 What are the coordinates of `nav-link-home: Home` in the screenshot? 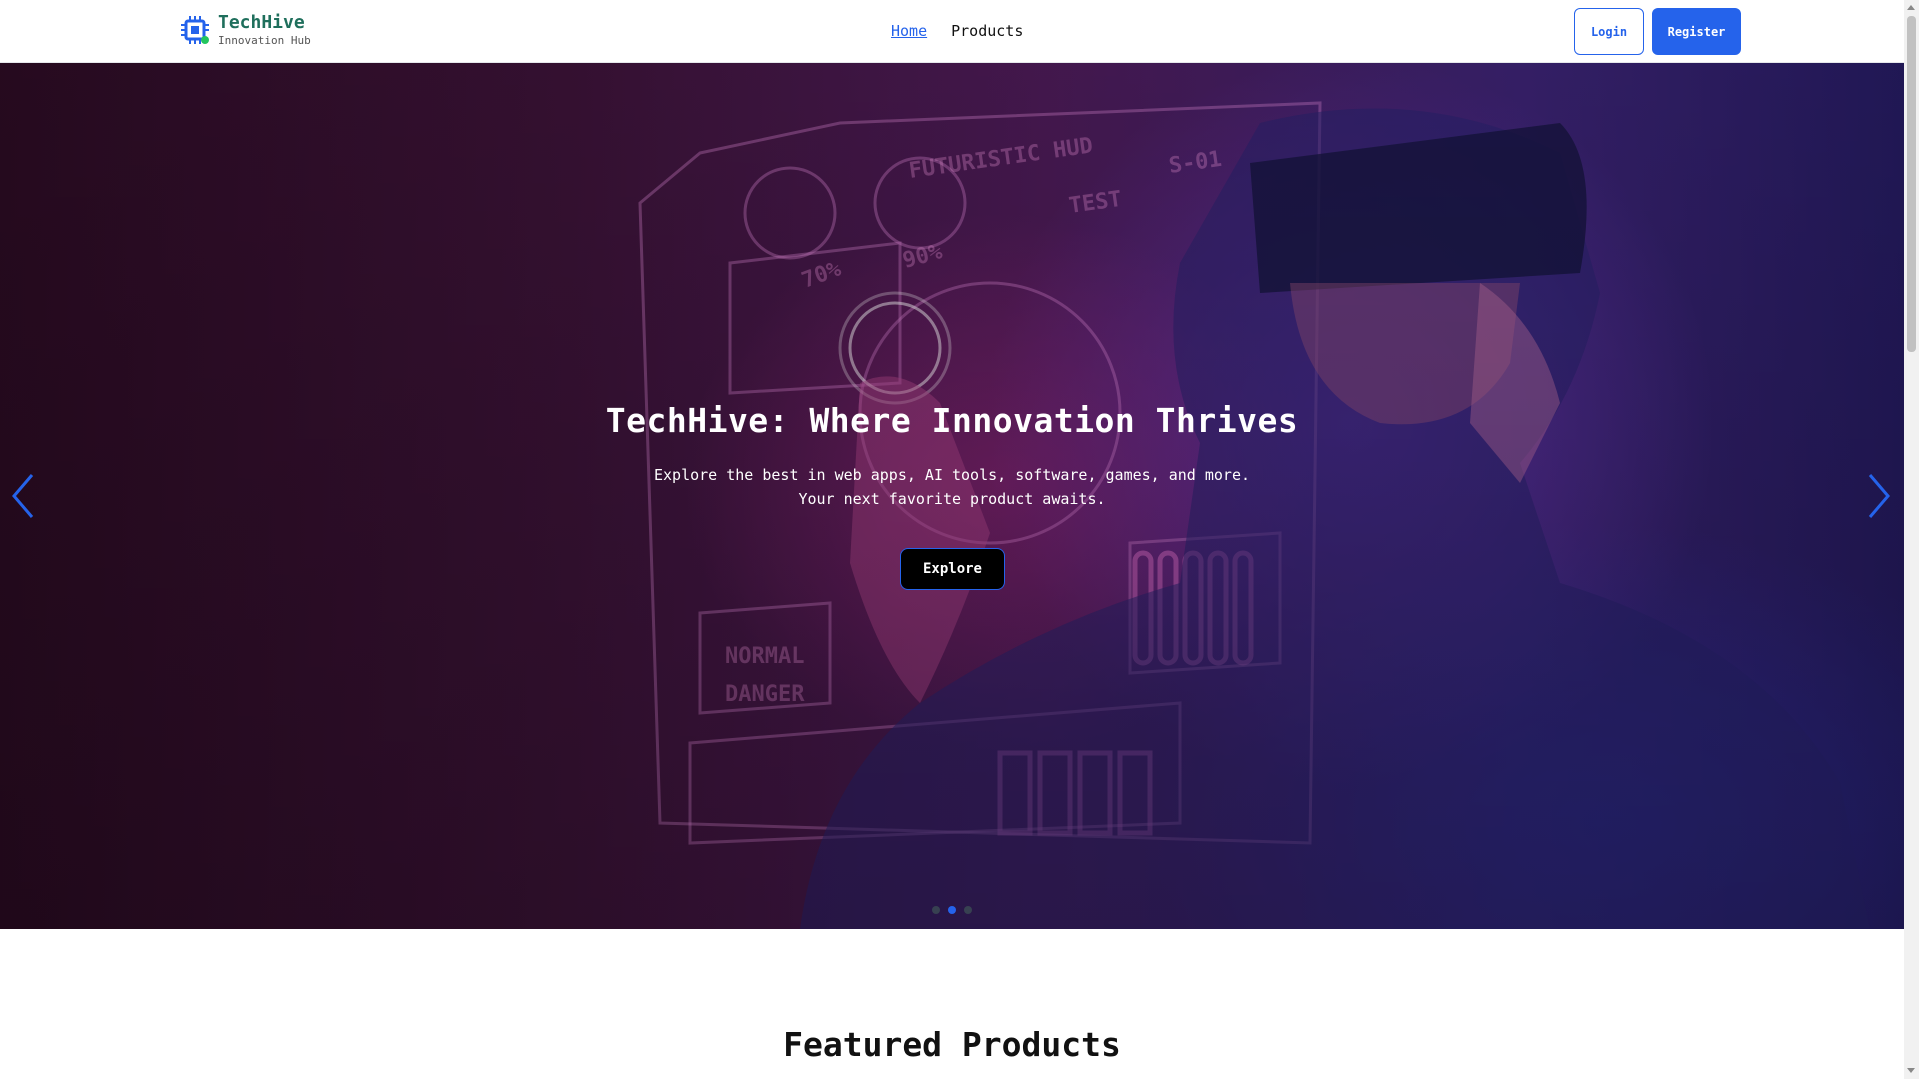 It's located at (909, 31).